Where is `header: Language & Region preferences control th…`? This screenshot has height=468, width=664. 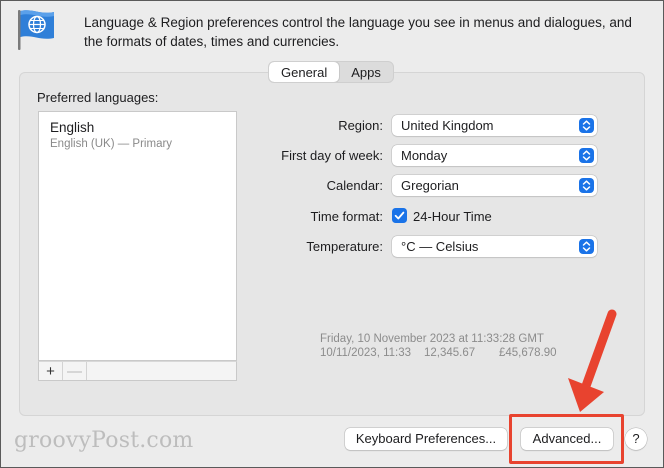
header: Language & Region preferences control th… is located at coordinates (332, 30).